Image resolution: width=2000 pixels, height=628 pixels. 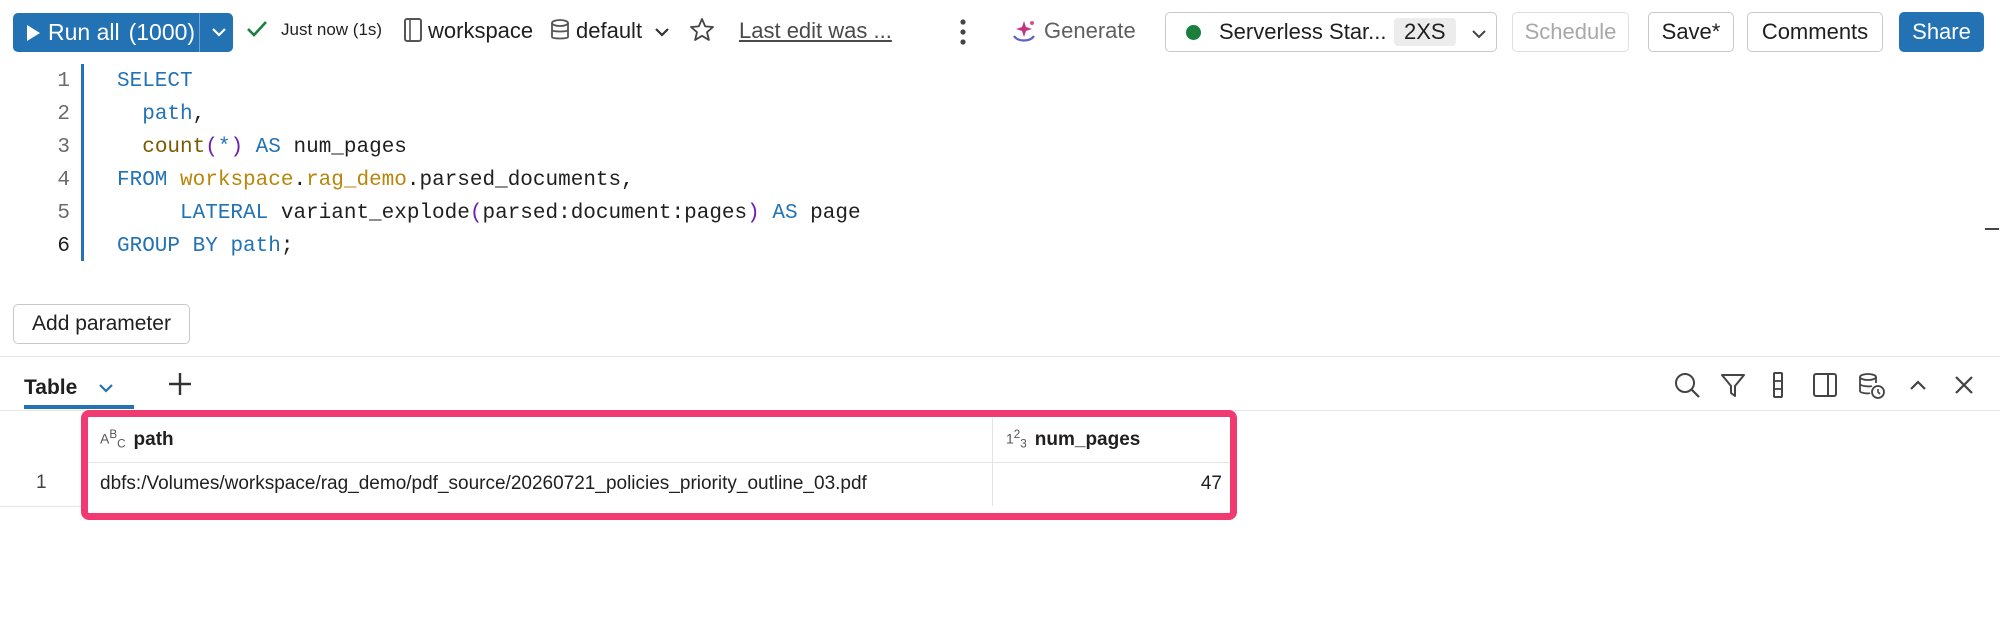 I want to click on play-icon, so click(x=33, y=32).